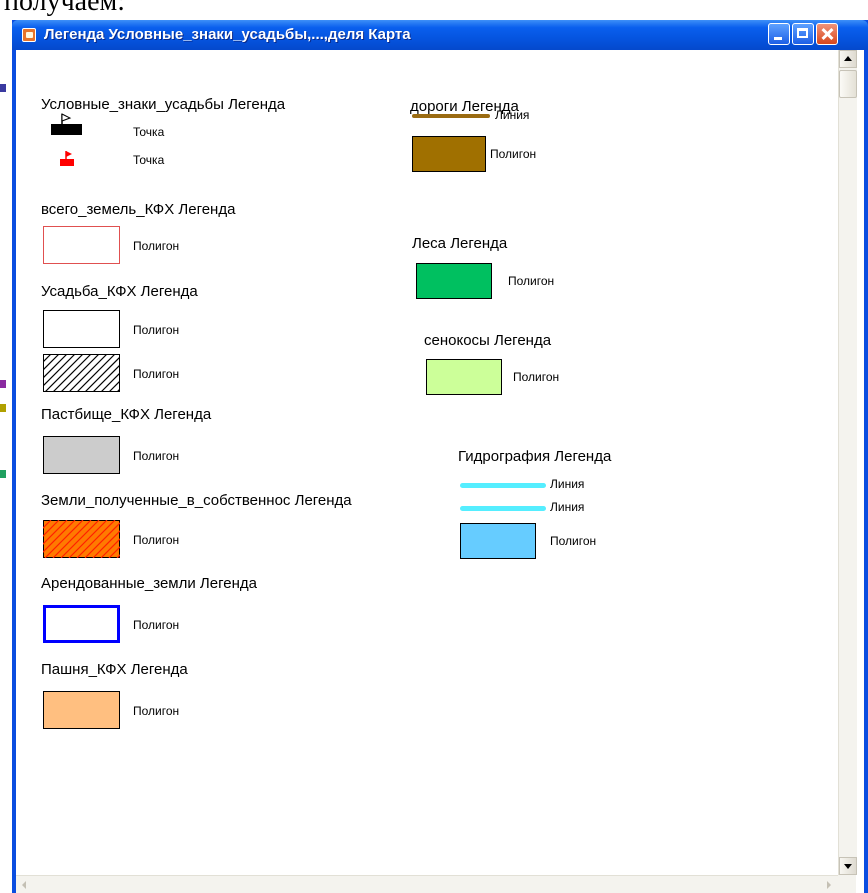 This screenshot has width=868, height=893. Describe the element at coordinates (119, 291) in the screenshot. I see `legend-title: Усадьба_КФХ Легенда` at that location.